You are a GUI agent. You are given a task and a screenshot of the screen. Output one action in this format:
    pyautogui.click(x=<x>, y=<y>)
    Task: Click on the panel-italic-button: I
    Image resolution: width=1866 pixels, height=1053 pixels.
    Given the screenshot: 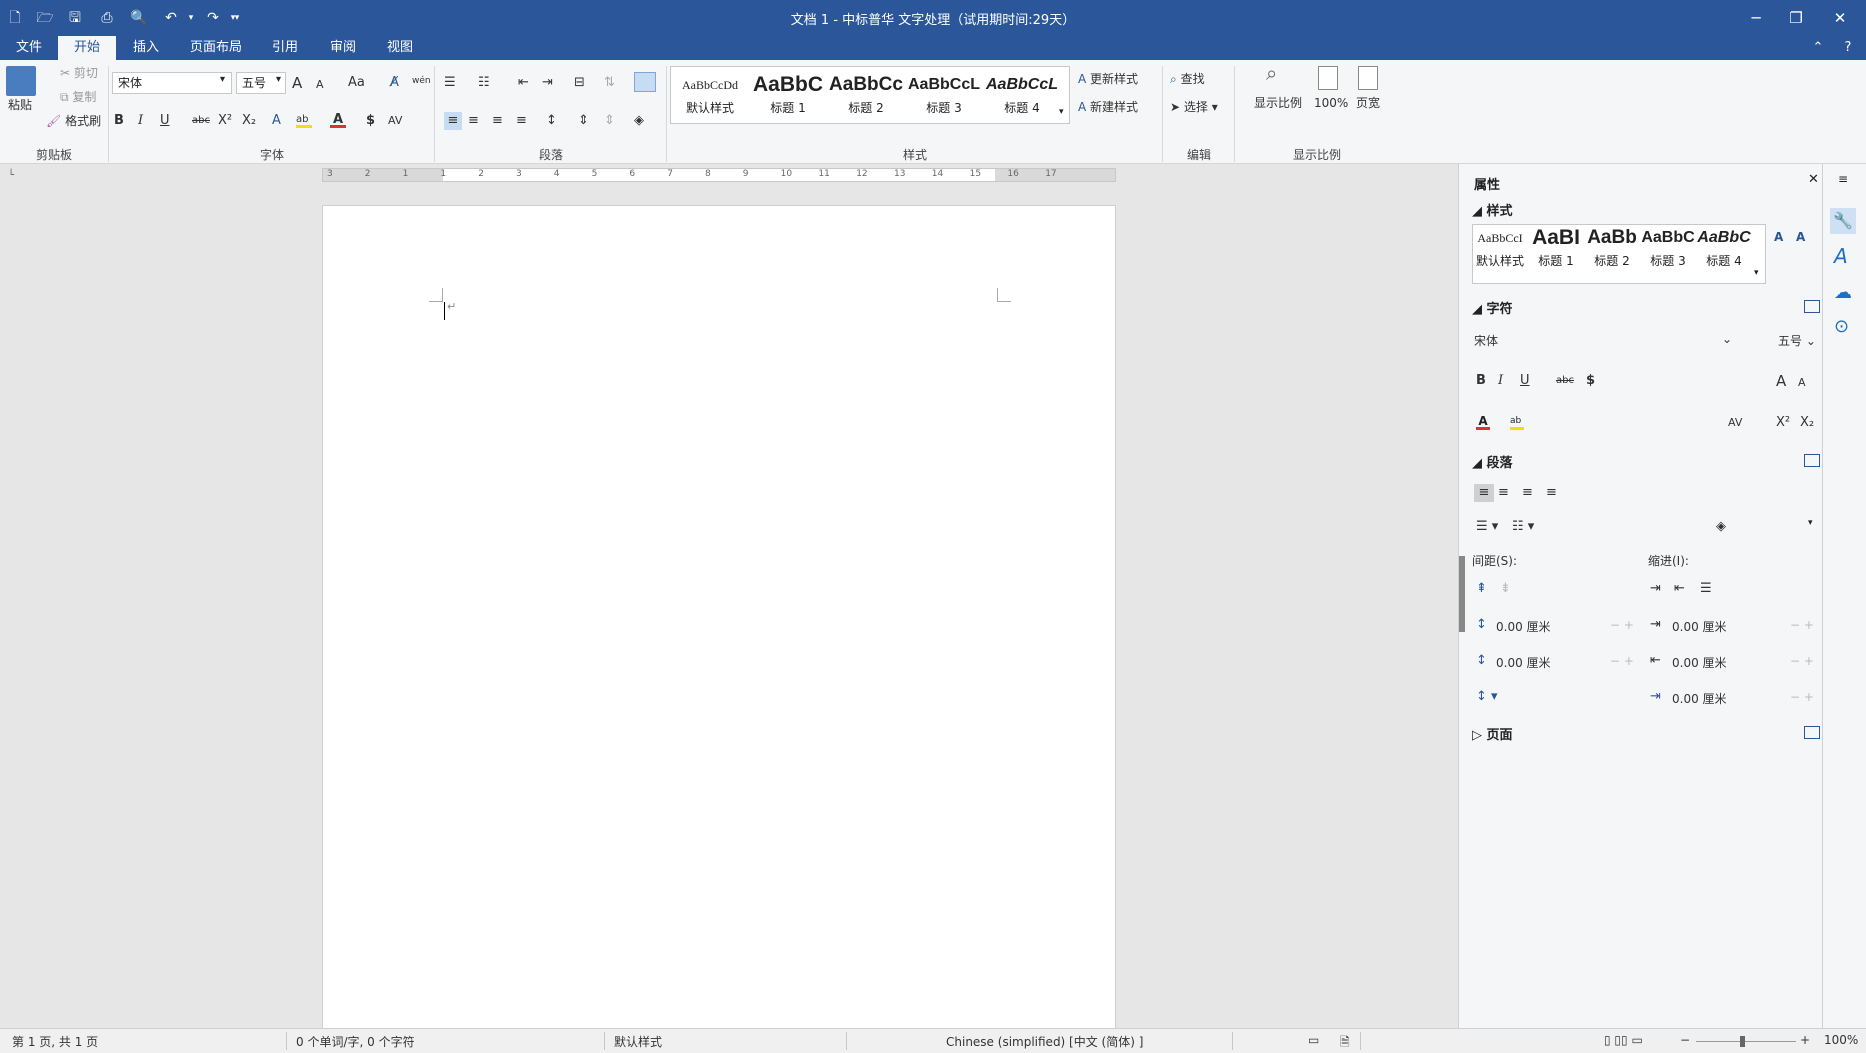 What is the action you would take?
    pyautogui.click(x=1500, y=381)
    